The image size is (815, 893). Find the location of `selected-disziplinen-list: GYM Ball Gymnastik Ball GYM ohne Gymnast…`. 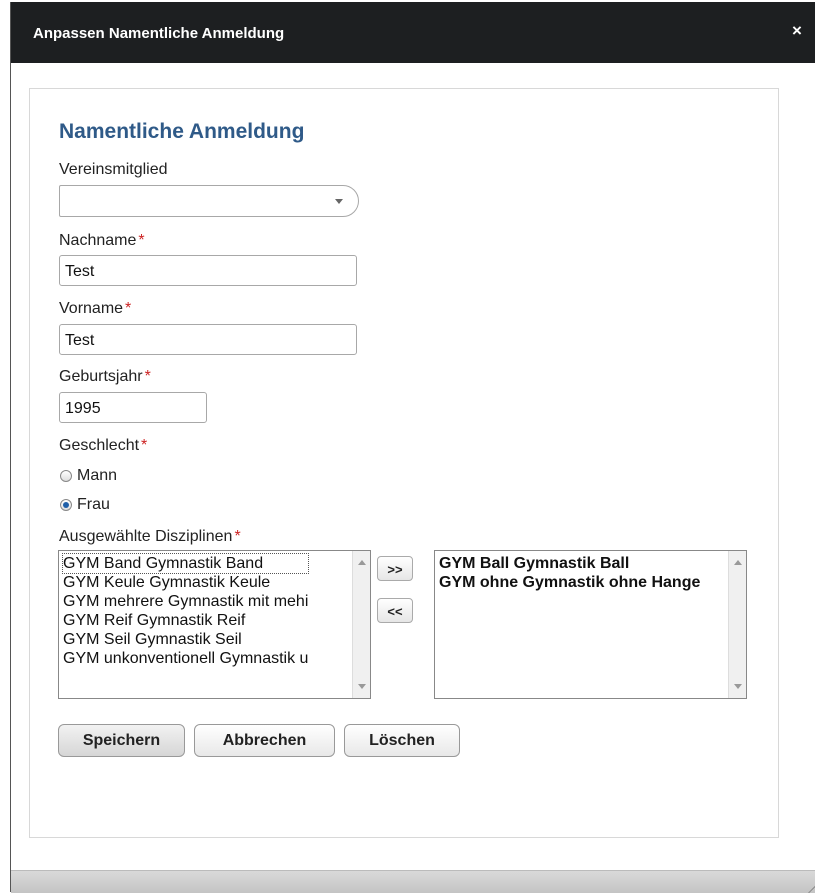

selected-disziplinen-list: GYM Ball Gymnastik Ball GYM ohne Gymnast… is located at coordinates (590, 624).